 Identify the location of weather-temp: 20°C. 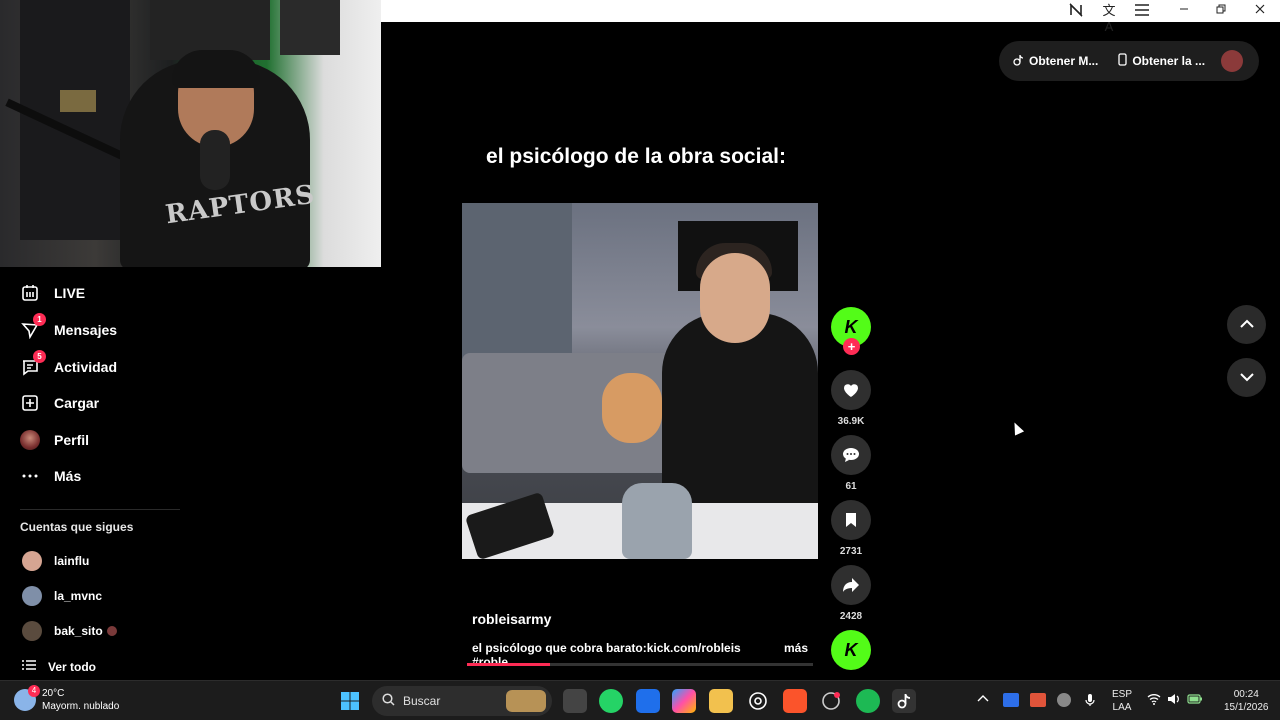
(53, 693).